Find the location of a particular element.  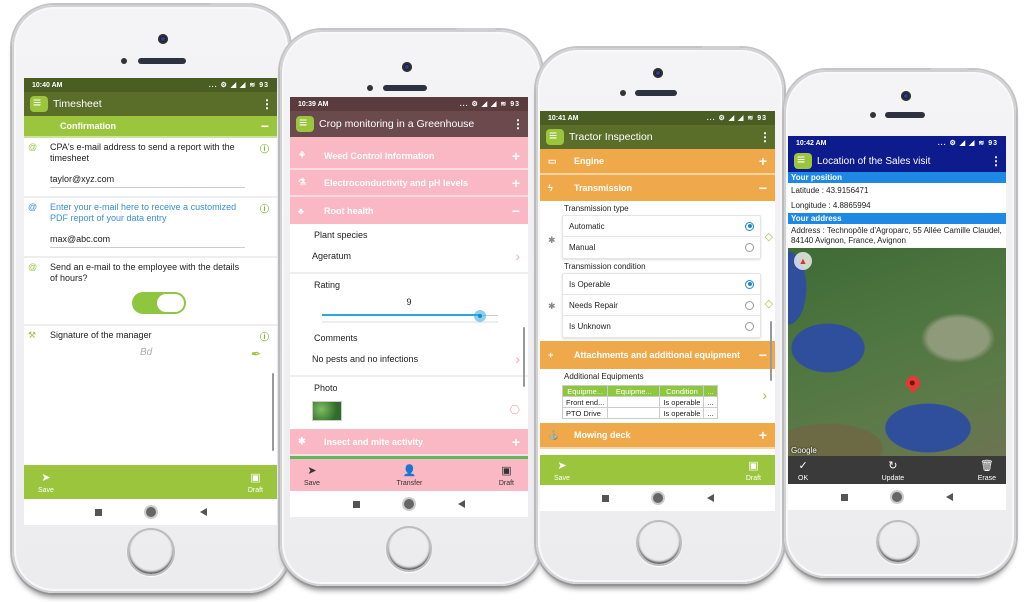

location-pin-icon is located at coordinates (913, 383).